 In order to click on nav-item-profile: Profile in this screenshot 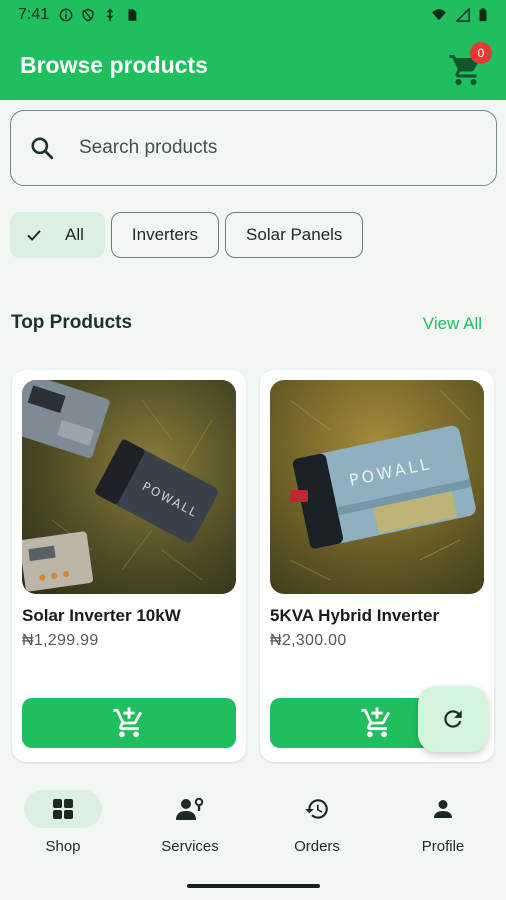, I will do `click(443, 822)`.